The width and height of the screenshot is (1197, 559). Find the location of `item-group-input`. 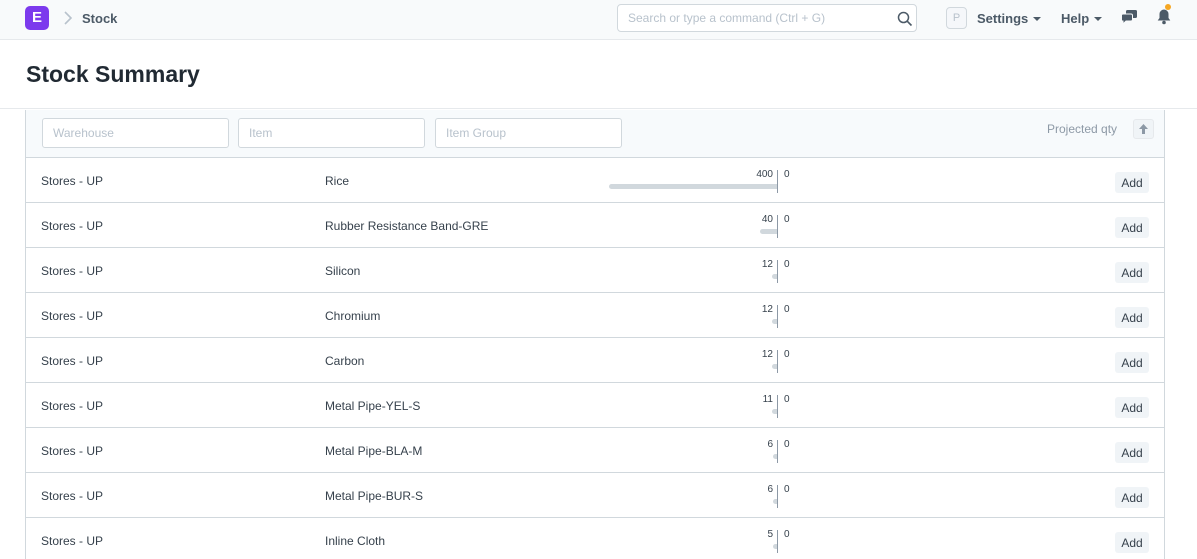

item-group-input is located at coordinates (528, 133).